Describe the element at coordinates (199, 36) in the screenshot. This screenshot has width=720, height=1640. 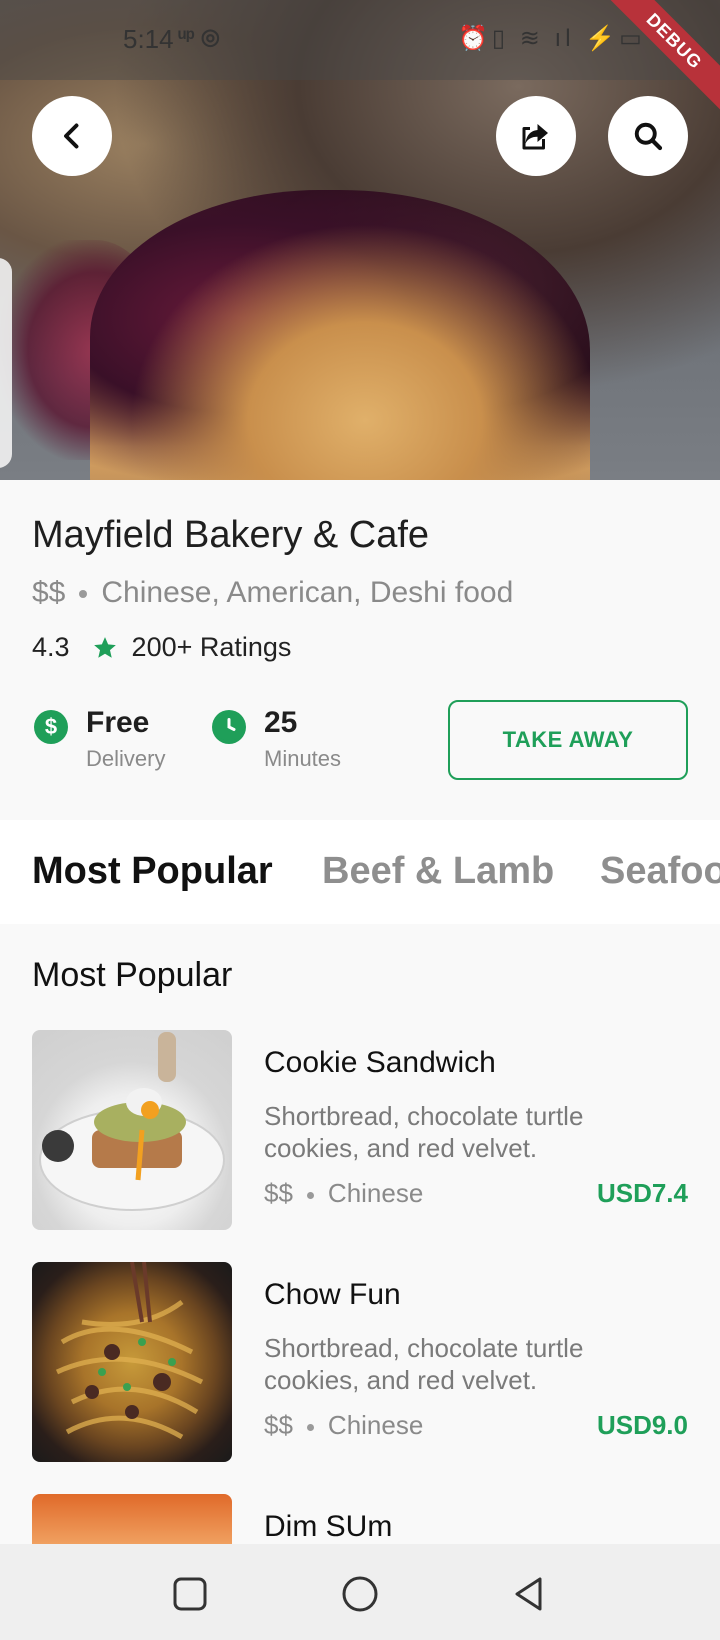
I see `status-left-icons: ᵘᵖ ◎` at that location.